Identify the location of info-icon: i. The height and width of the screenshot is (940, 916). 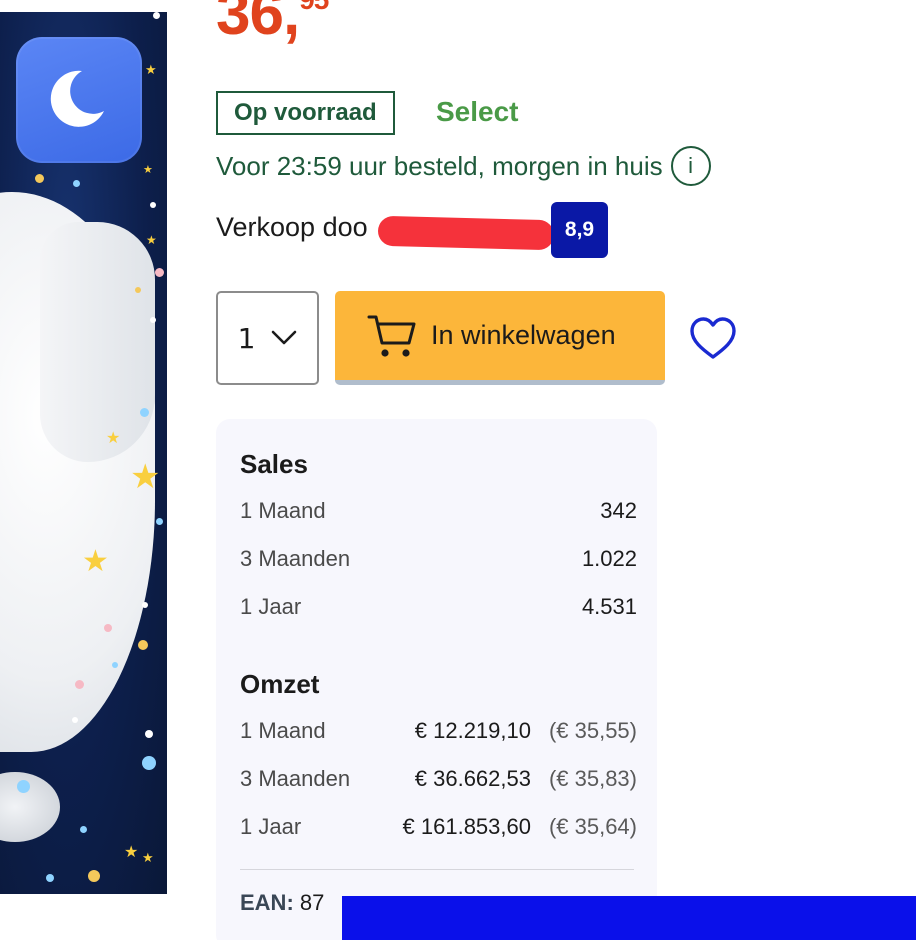
(690, 166).